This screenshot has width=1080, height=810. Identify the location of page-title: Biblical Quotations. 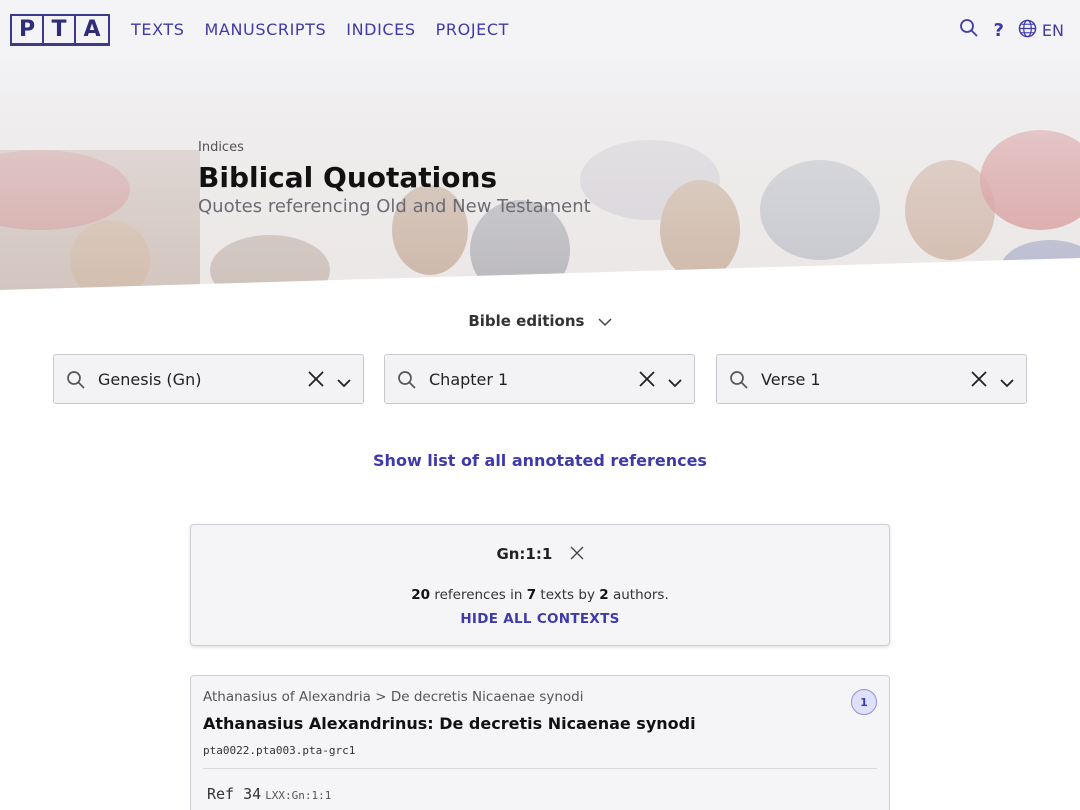
(348, 177).